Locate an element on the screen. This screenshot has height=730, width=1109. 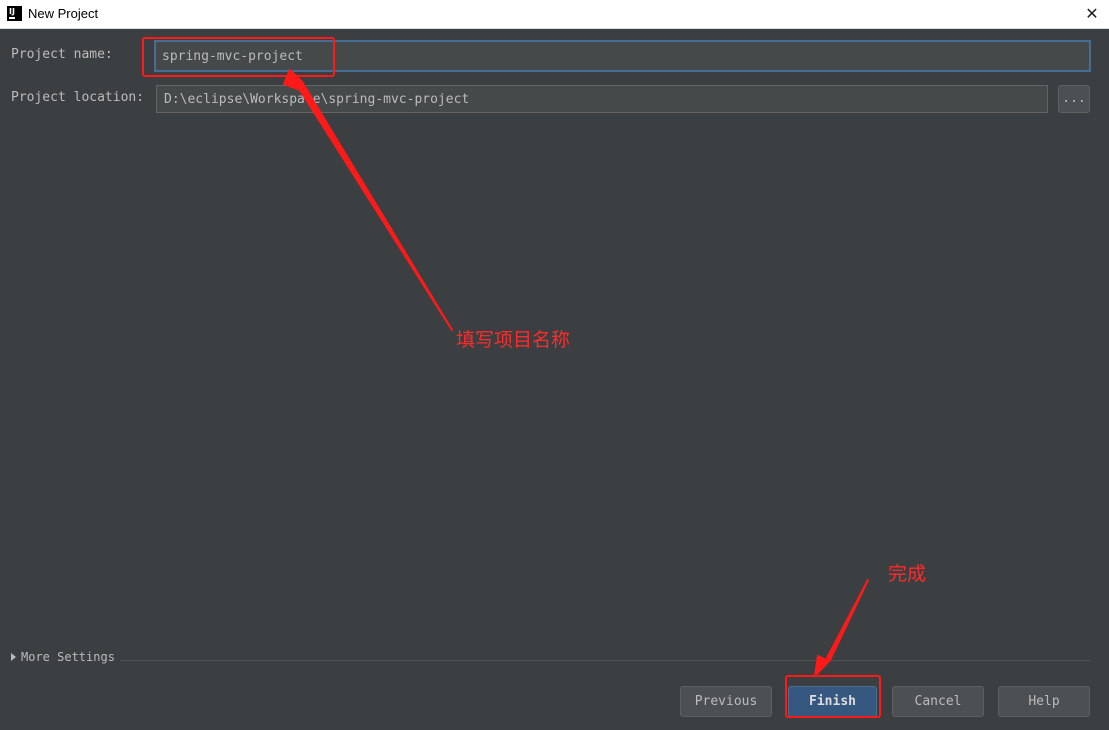
name-annotation-note: 填写项目名称 is located at coordinates (513, 340).